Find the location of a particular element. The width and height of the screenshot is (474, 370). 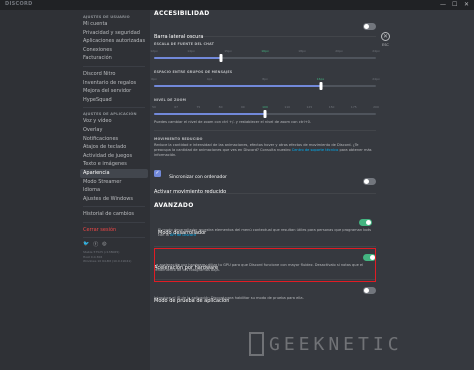

dark-sidebar-label: Barra lateral oscura is located at coordinates (179, 37).